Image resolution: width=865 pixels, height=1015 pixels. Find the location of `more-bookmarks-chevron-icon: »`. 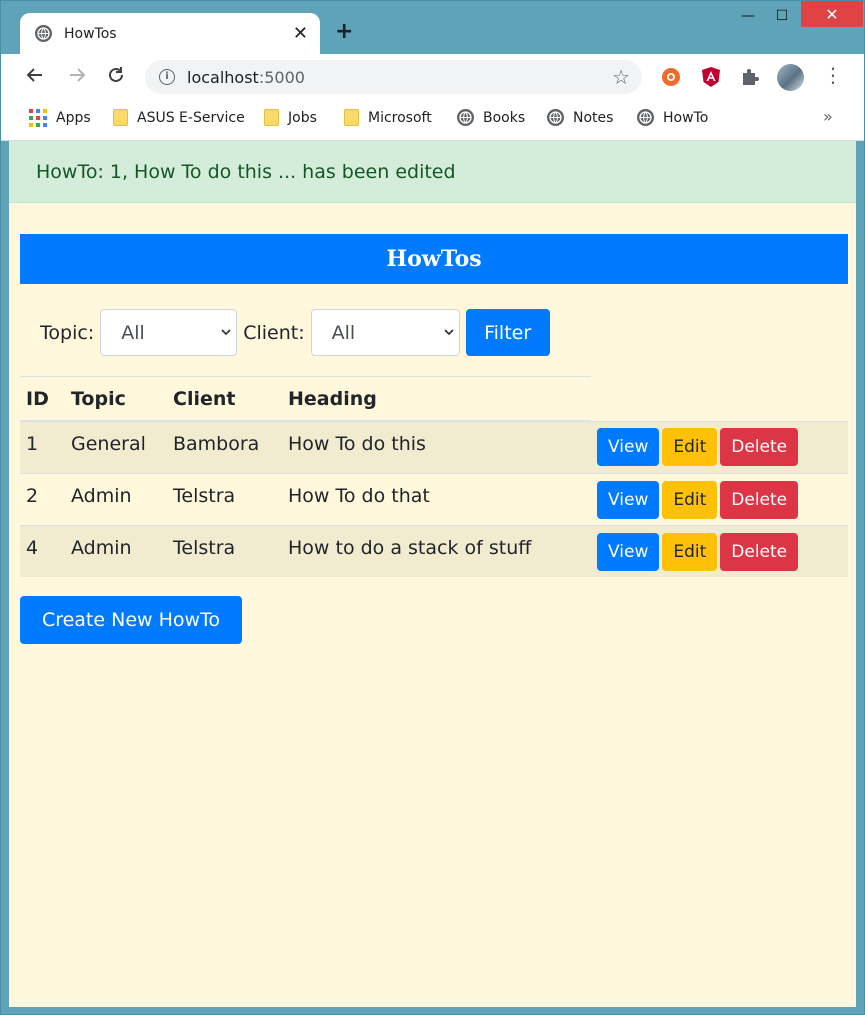

more-bookmarks-chevron-icon: » is located at coordinates (828, 116).